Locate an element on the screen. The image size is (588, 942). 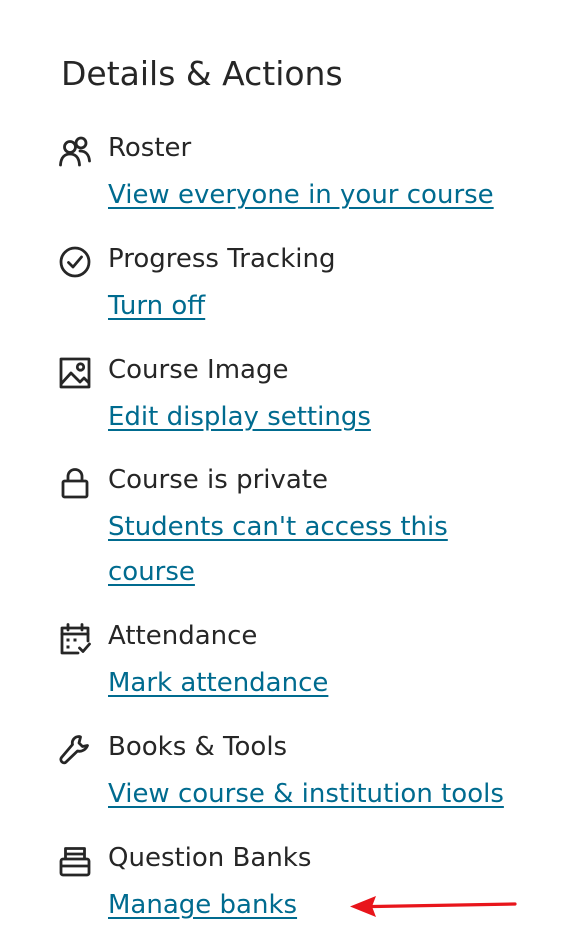
edit-display-settings-link: Edit display settings is located at coordinates (239, 417).